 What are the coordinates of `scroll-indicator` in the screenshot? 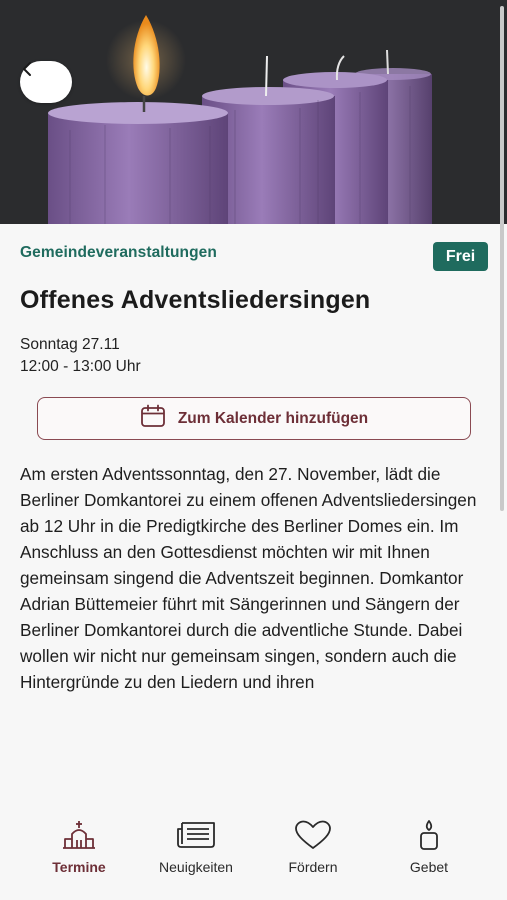 It's located at (502, 258).